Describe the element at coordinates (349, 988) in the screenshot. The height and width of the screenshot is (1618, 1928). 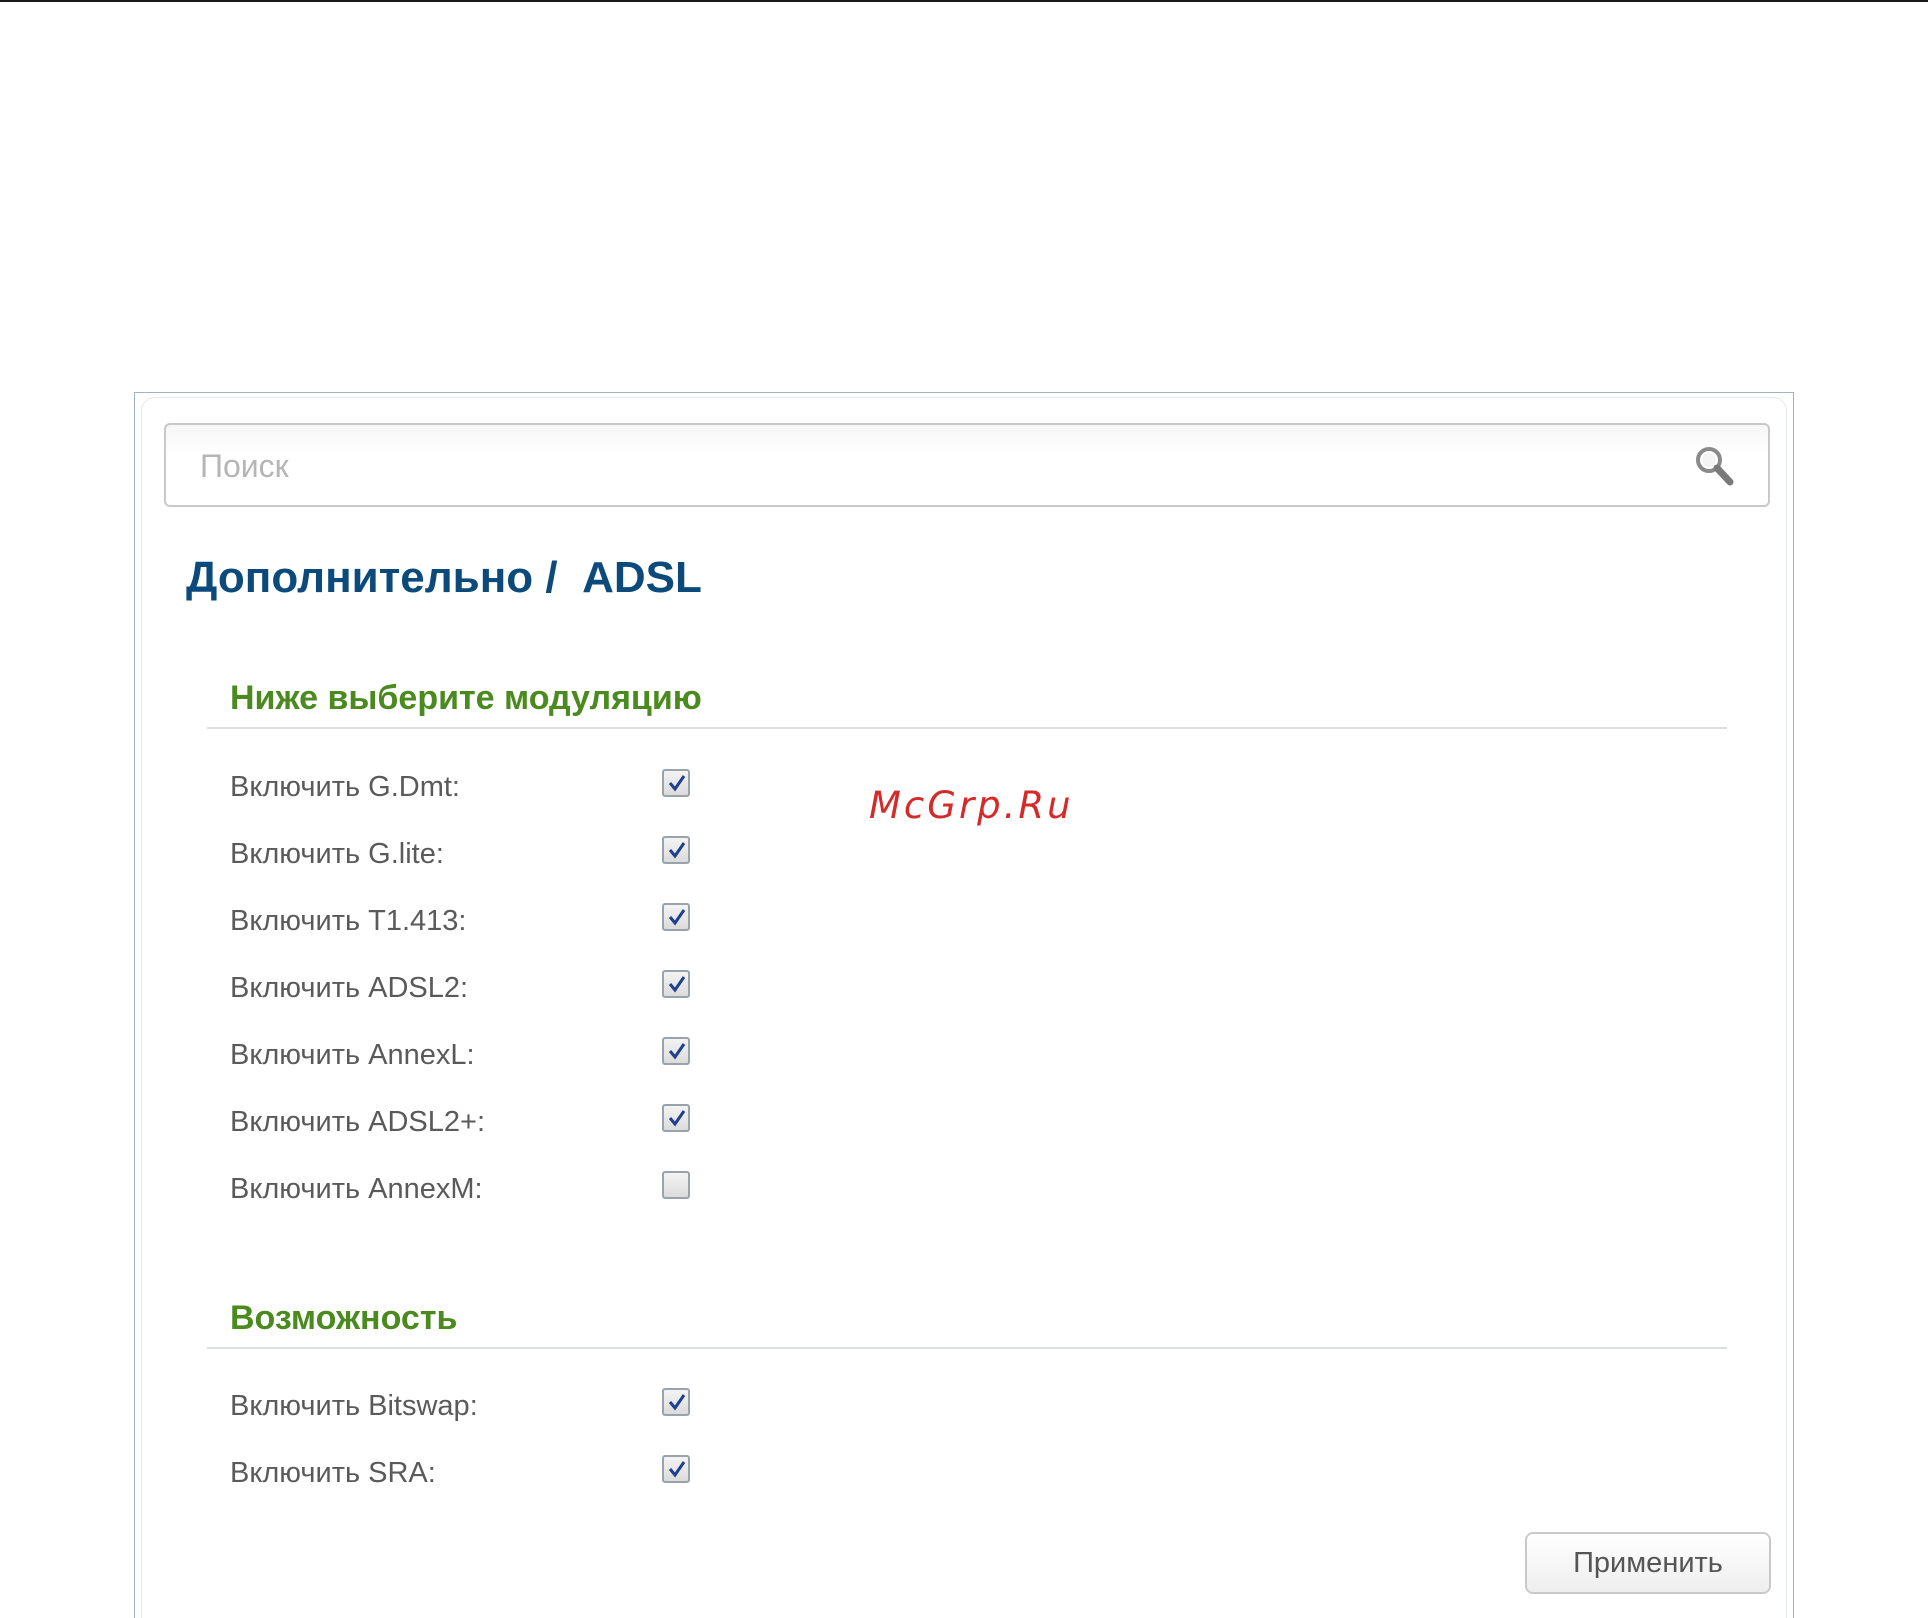
I see `setting-label: Включить ADSL2:` at that location.